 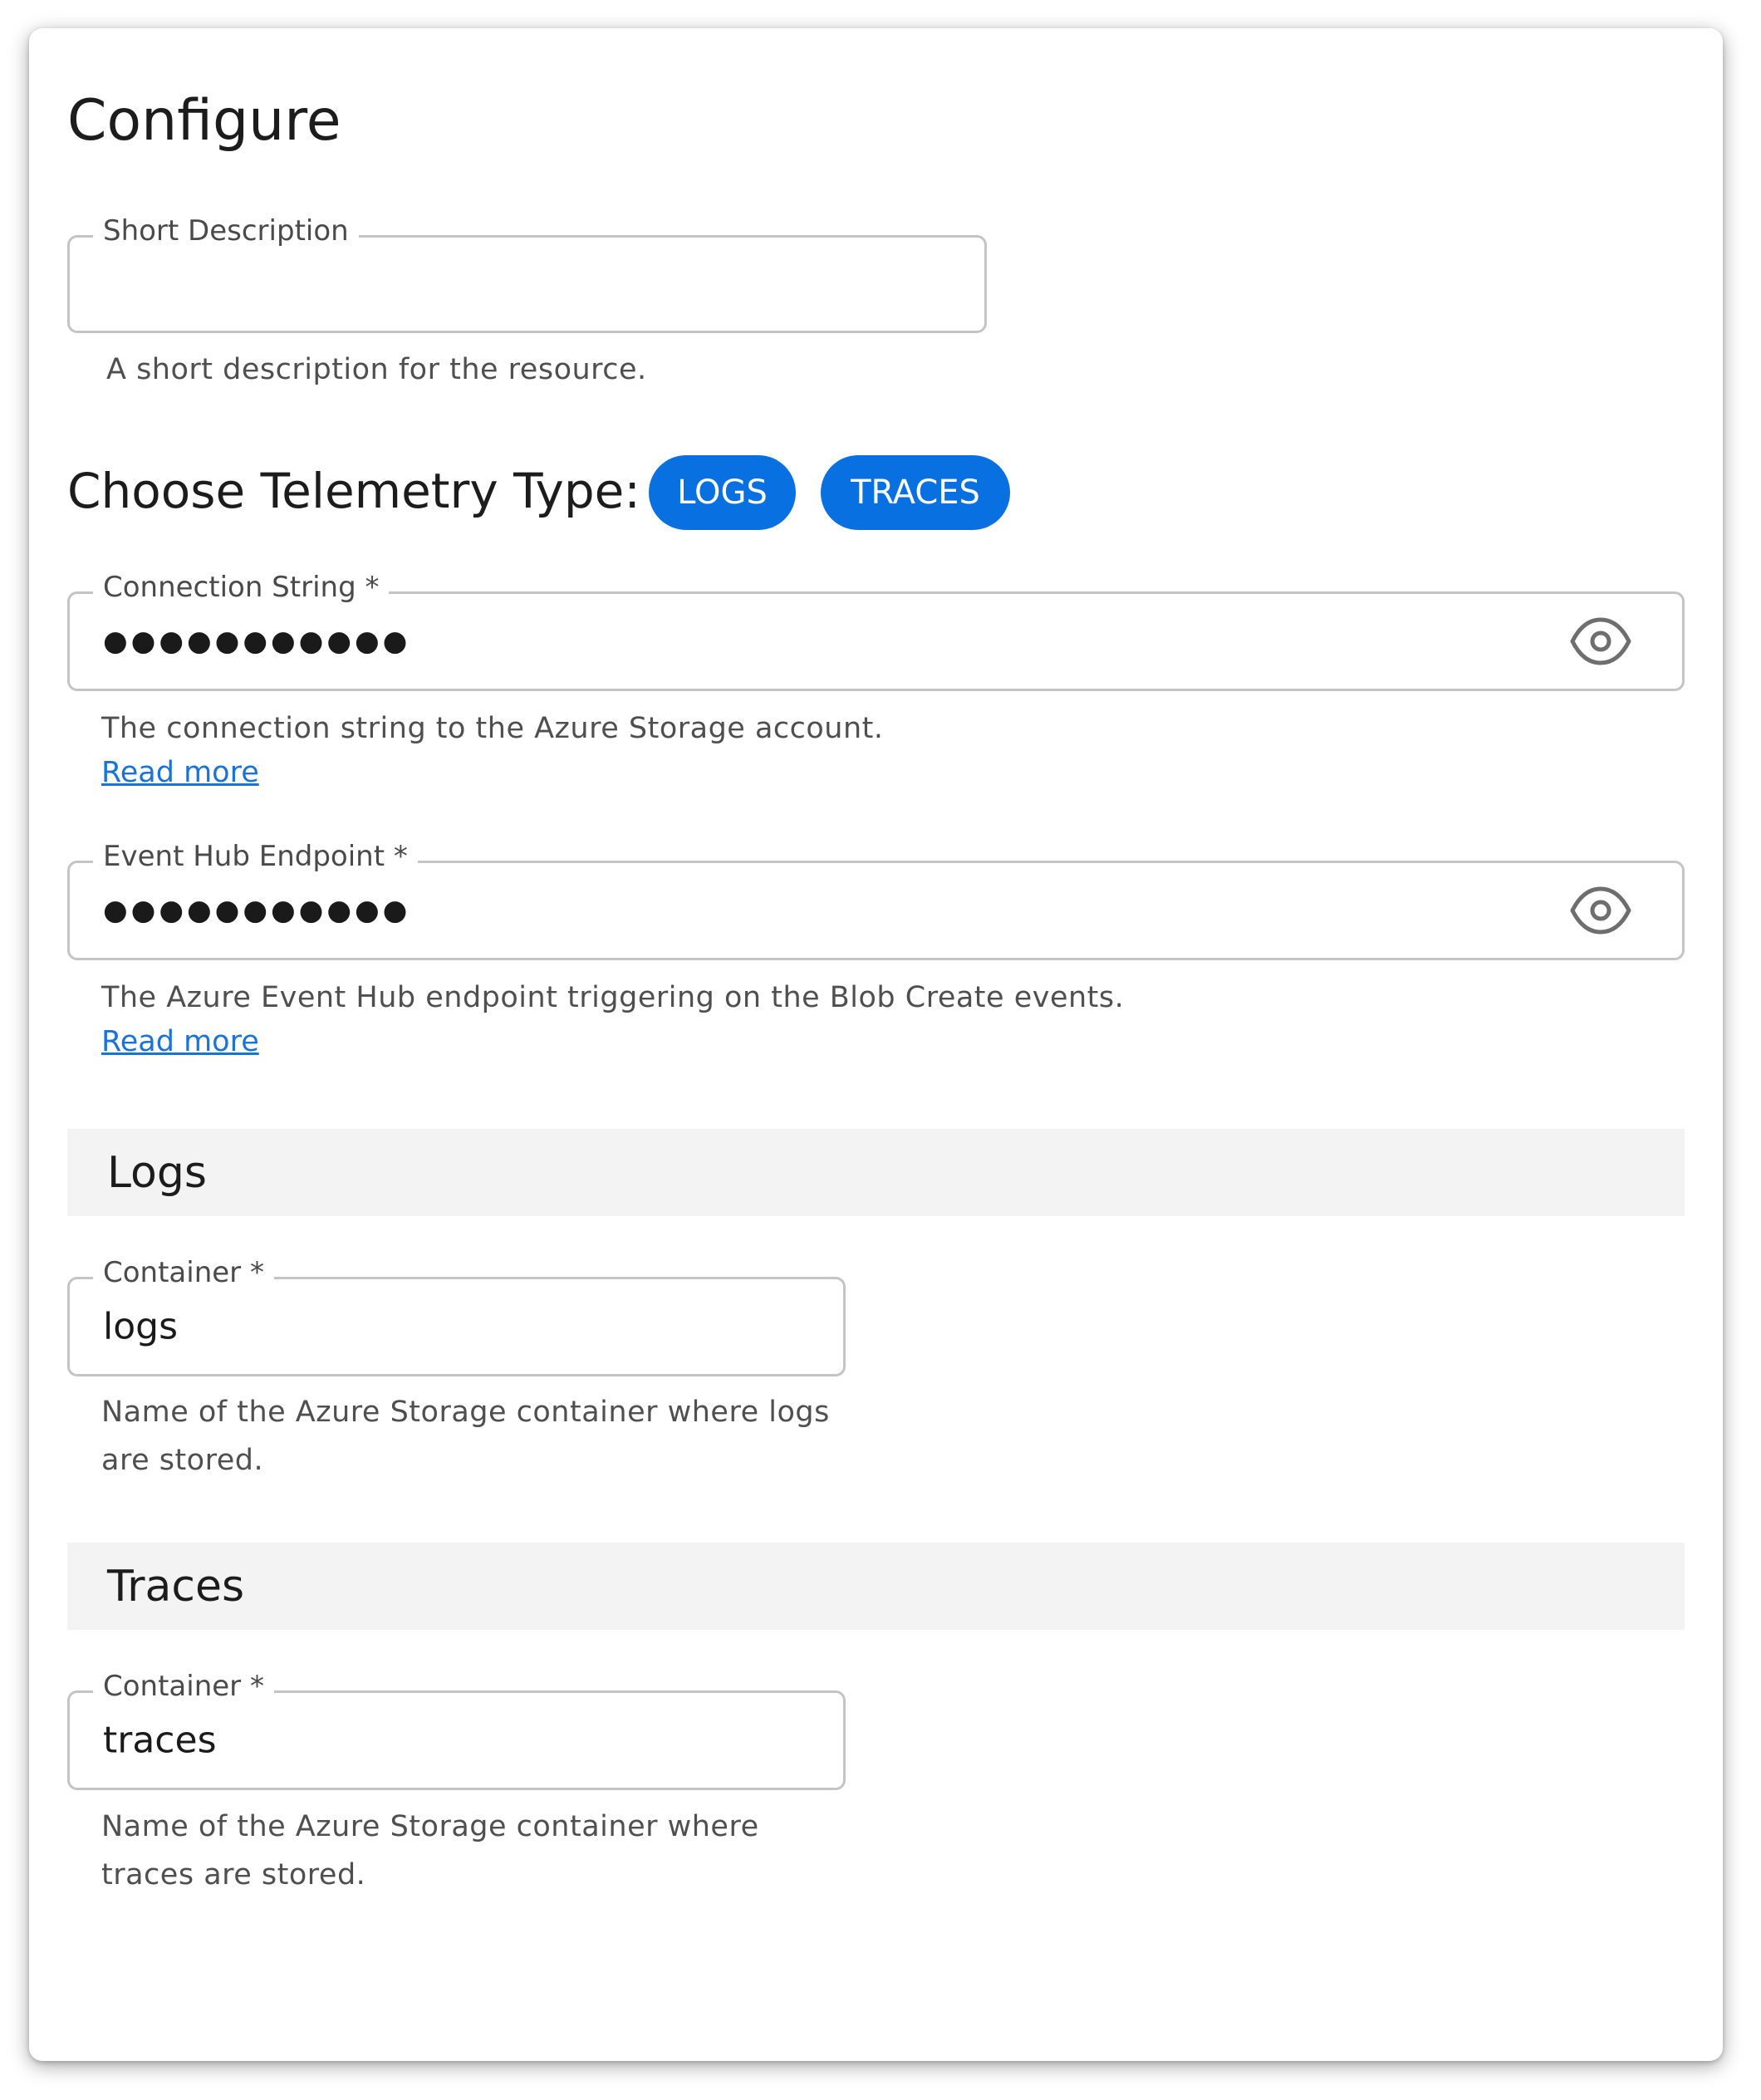 What do you see at coordinates (257, 910) in the screenshot?
I see `event-hub-endpoint-masked-value: ●●●●●●●●●●●` at bounding box center [257, 910].